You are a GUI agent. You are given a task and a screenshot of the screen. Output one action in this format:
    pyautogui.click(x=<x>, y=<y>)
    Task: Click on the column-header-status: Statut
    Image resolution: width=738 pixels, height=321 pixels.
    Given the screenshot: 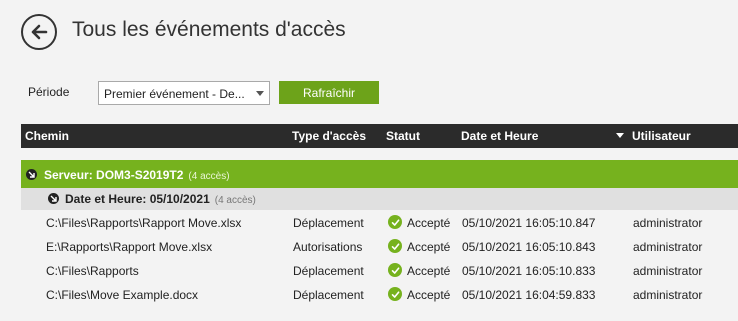 What is the action you would take?
    pyautogui.click(x=403, y=136)
    